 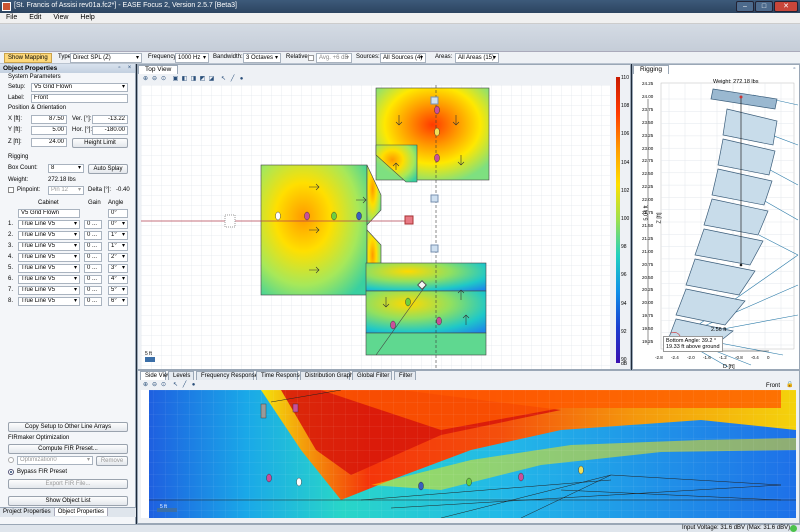 What do you see at coordinates (175, 385) in the screenshot?
I see `side-select-icon: ↖` at bounding box center [175, 385].